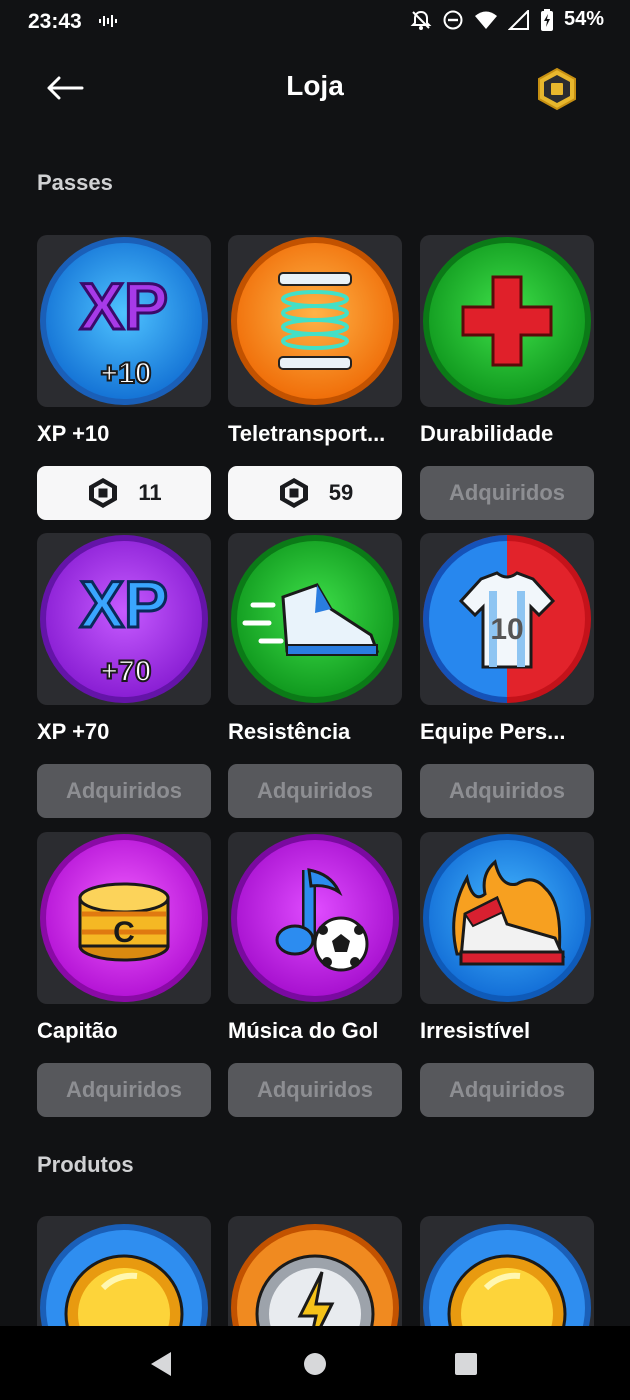 This screenshot has height=1400, width=630. I want to click on health-cross-icon, so click(507, 321).